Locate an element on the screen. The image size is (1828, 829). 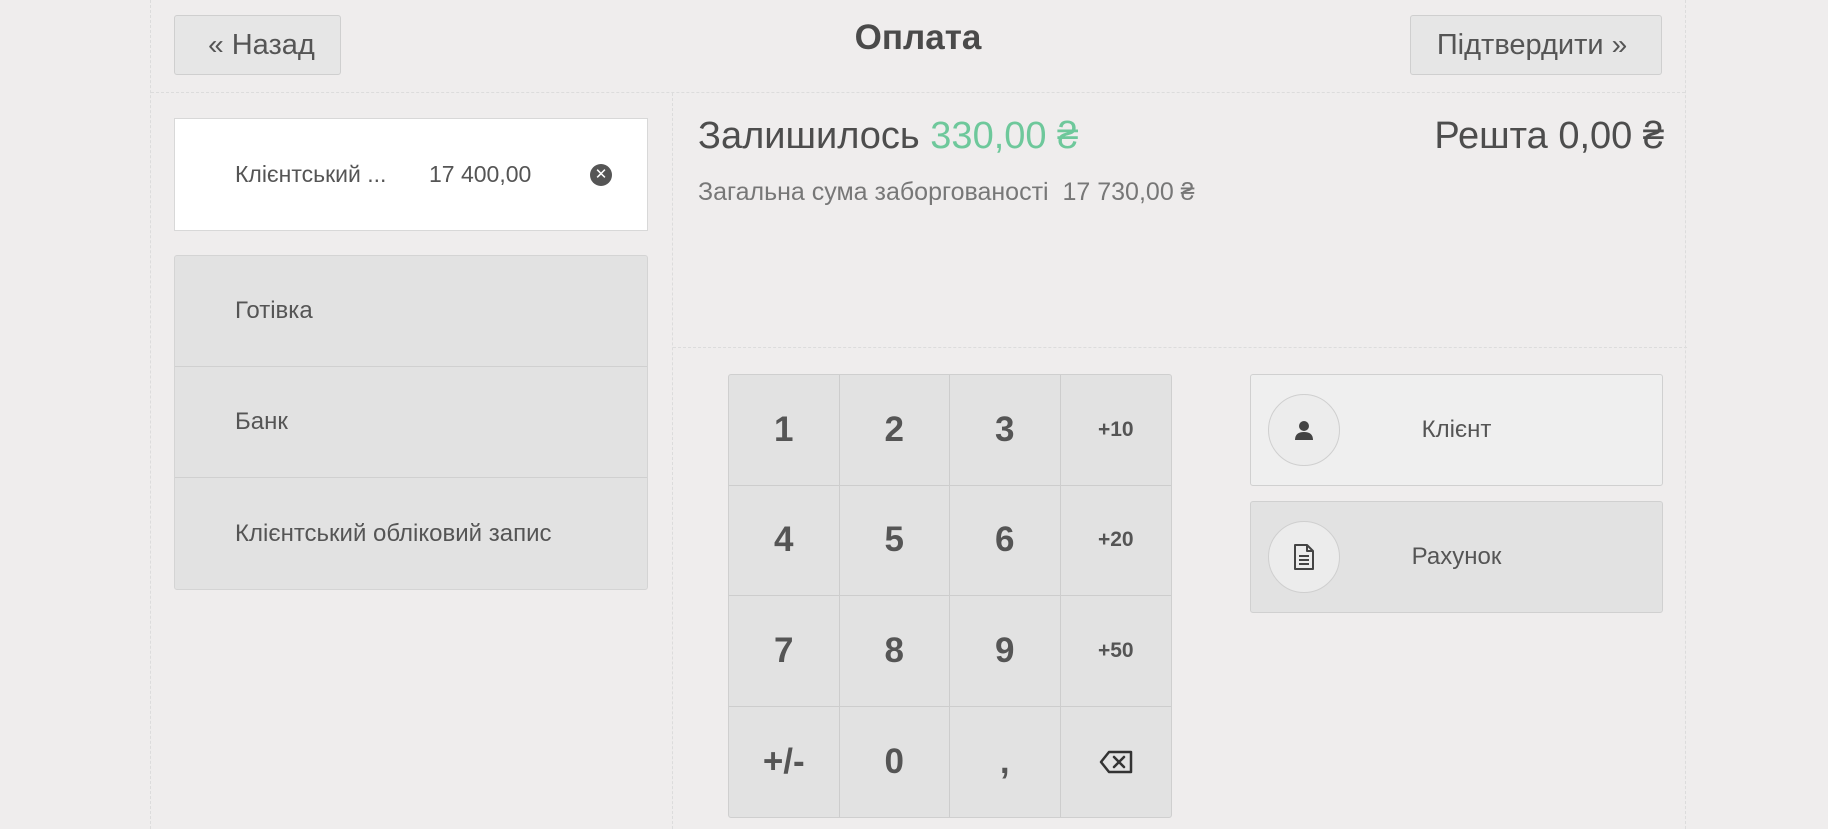
remaining-label: Залишилось is located at coordinates (809, 136).